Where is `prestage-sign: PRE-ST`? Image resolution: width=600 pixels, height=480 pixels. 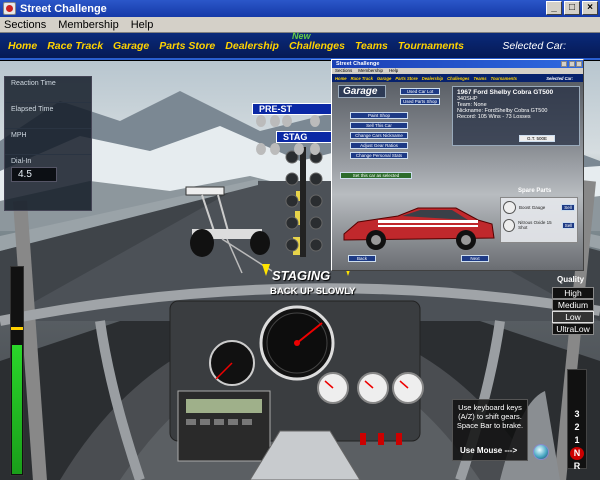
prestage-sign: PRE-ST is located at coordinates (293, 109).